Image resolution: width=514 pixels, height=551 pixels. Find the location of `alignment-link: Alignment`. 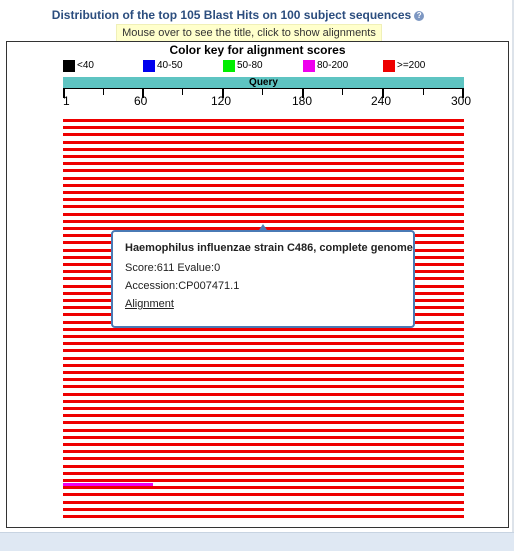

alignment-link: Alignment is located at coordinates (149, 304).